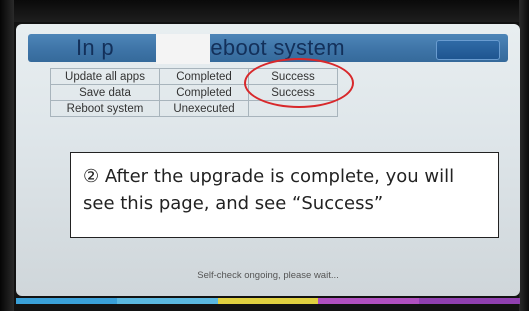 The image size is (529, 311). I want to click on title-bar-button, so click(468, 50).